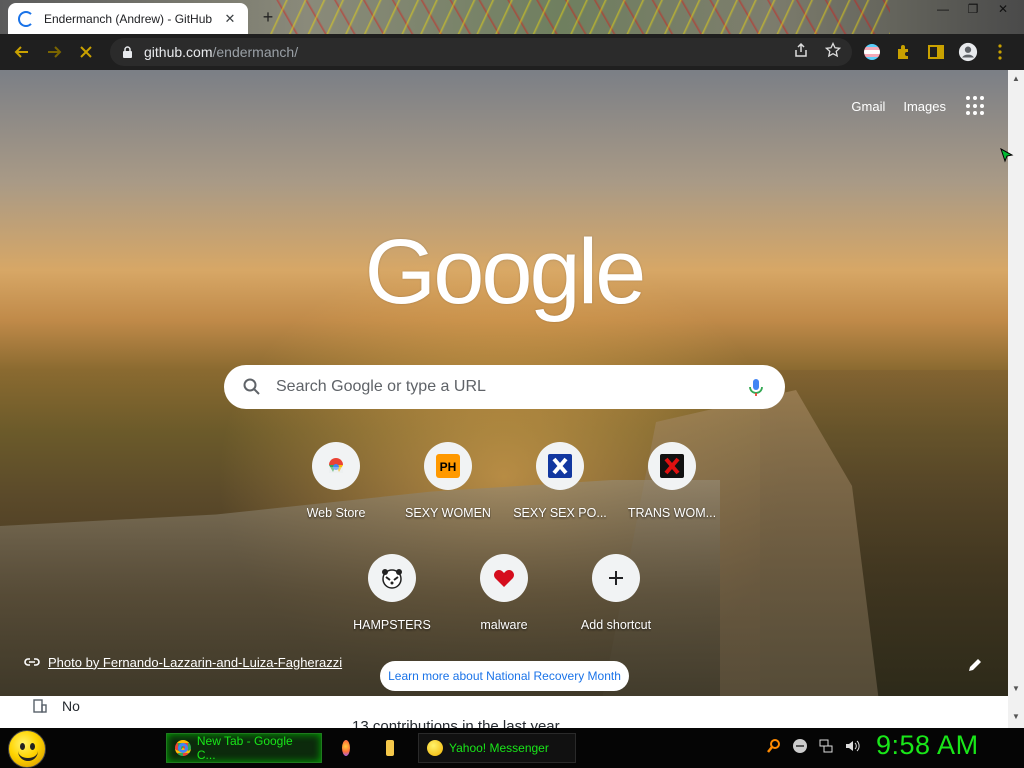 The width and height of the screenshot is (1024, 768). Describe the element at coordinates (251, 386) in the screenshot. I see `search-icon` at that location.